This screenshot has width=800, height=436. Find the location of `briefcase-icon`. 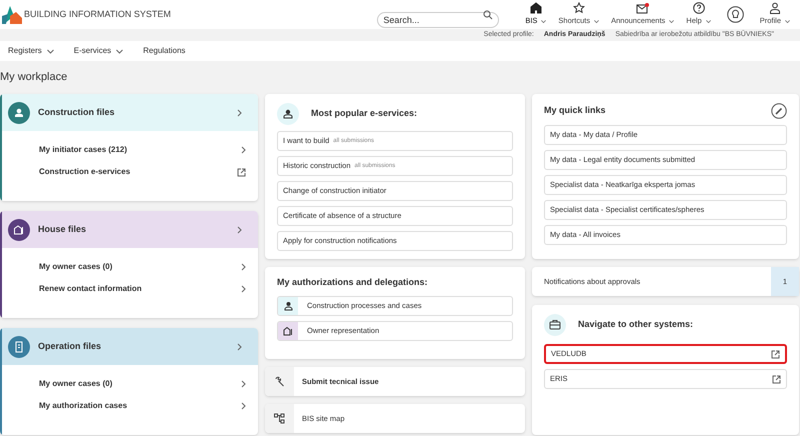

briefcase-icon is located at coordinates (555, 325).